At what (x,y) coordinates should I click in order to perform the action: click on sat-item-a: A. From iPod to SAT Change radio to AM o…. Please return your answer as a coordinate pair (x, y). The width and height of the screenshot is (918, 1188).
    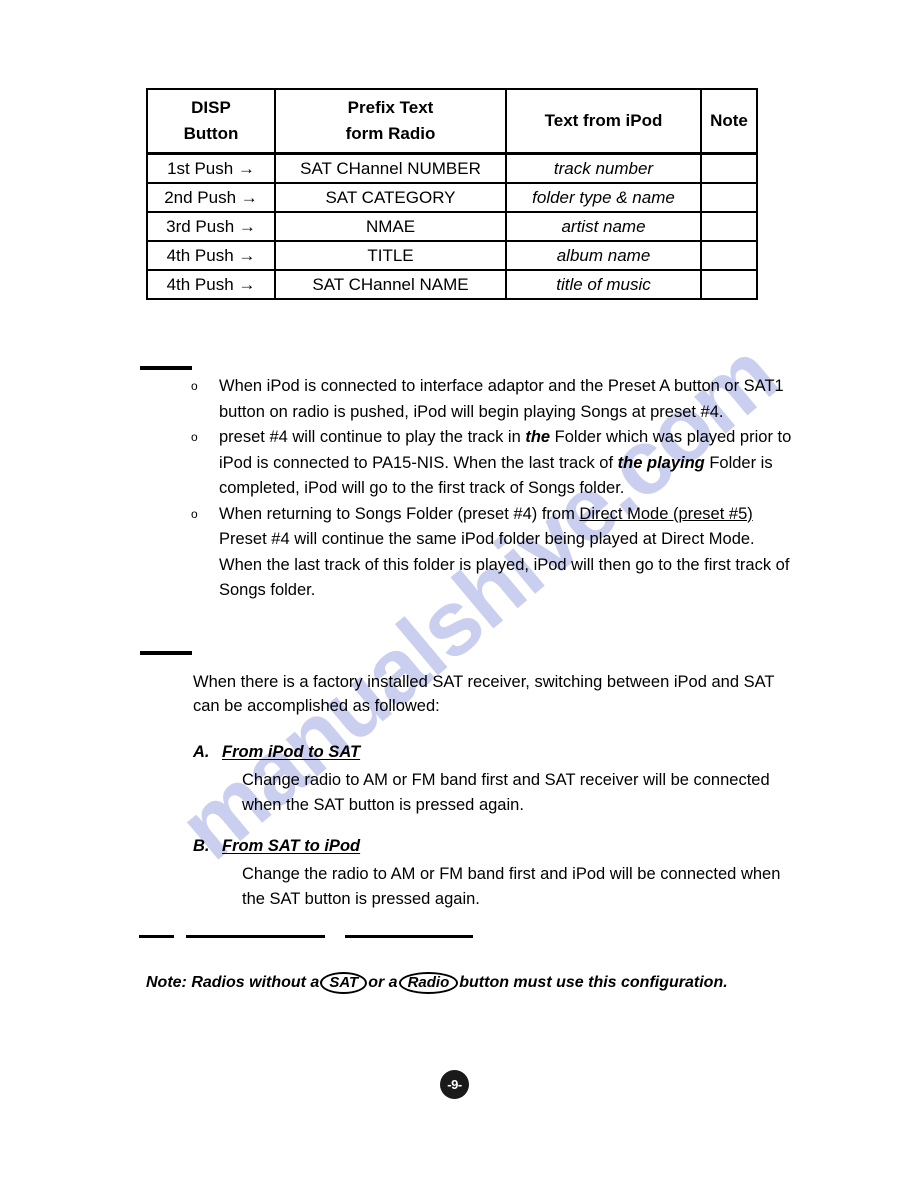
    Looking at the image, I should click on (493, 779).